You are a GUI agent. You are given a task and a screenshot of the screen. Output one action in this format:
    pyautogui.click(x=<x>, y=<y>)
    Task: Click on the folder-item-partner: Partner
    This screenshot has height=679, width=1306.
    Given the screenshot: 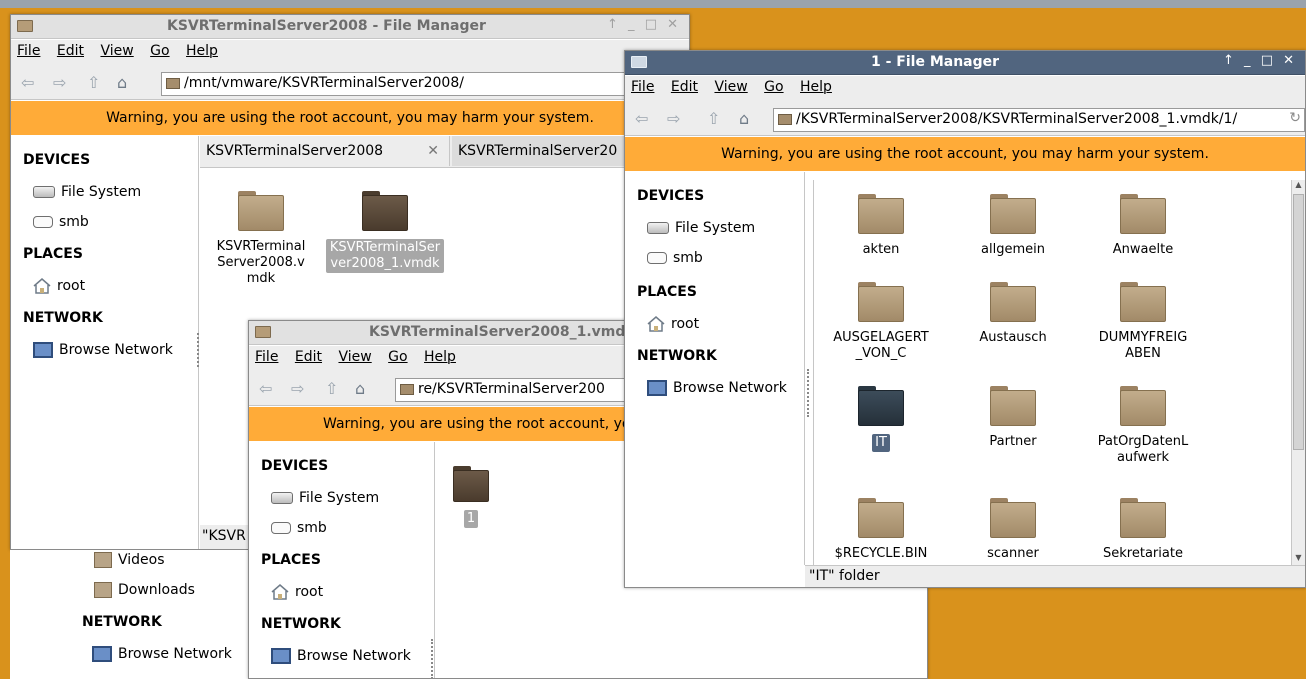 What is the action you would take?
    pyautogui.click(x=1013, y=418)
    